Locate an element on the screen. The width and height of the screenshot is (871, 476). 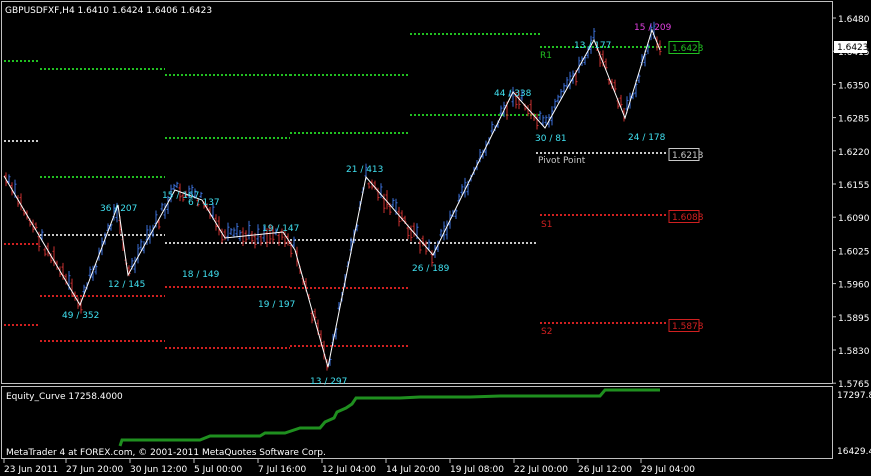
zigzag-swing-label: 6 / 137 is located at coordinates (204, 203).